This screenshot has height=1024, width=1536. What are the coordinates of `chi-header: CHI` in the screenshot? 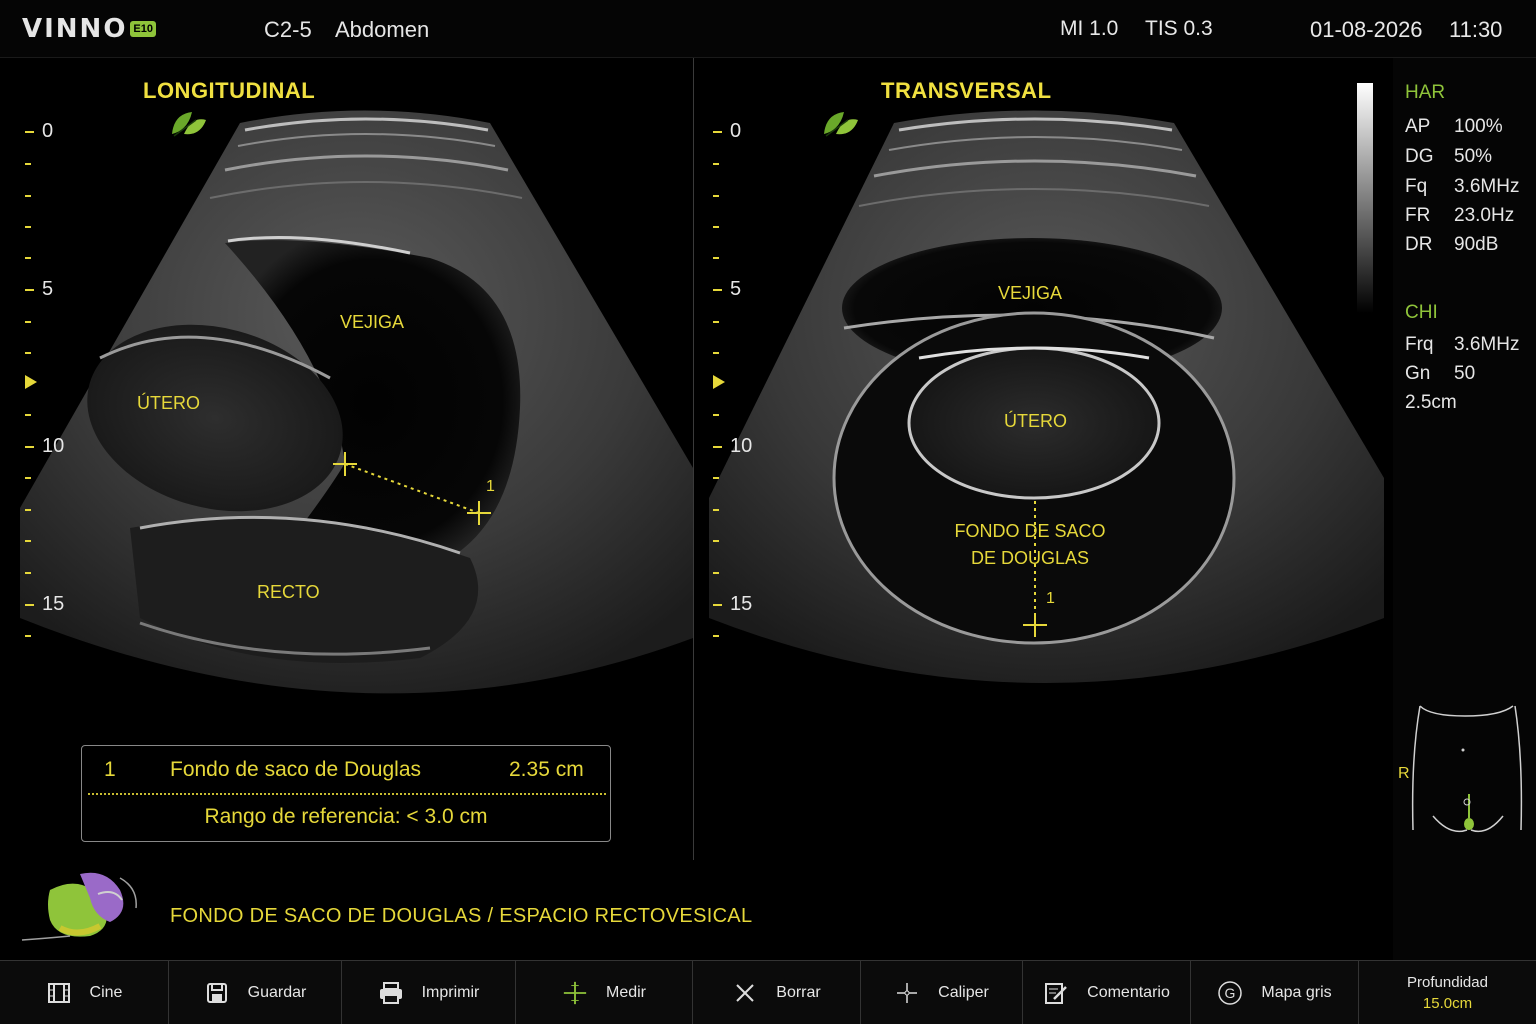 It's located at (1421, 312).